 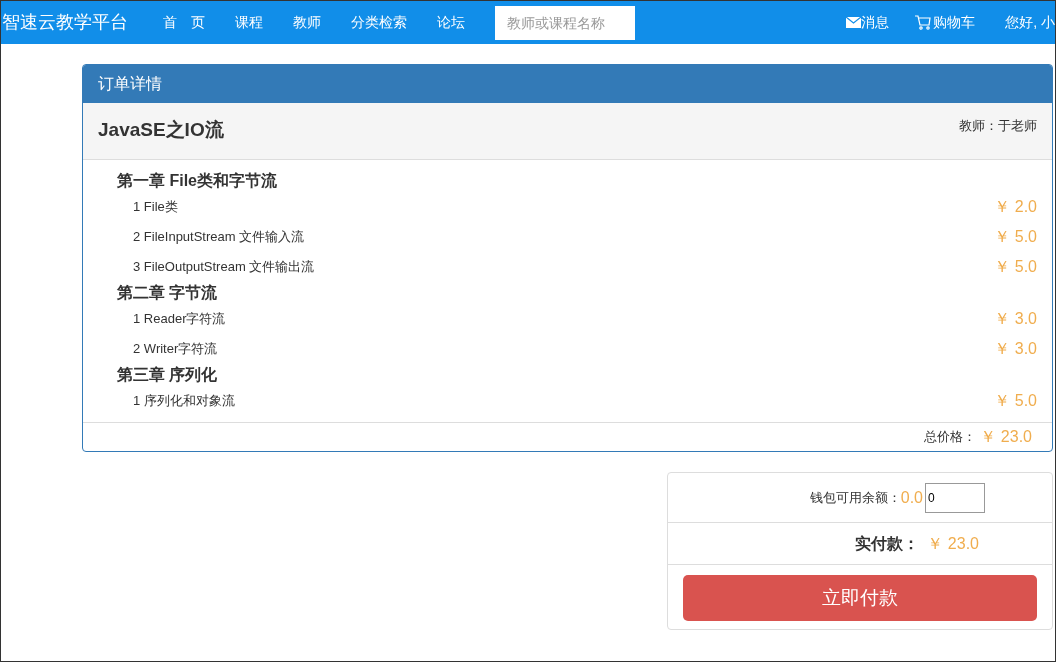 I want to click on nav-link: 课程, so click(x=249, y=22).